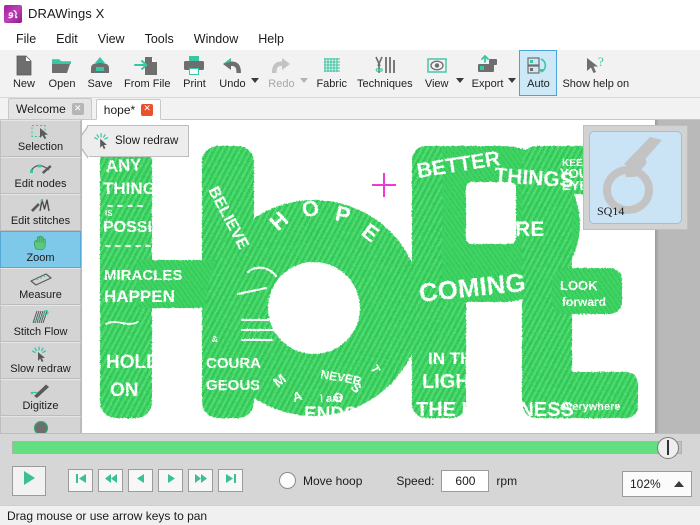 Image resolution: width=700 pixels, height=525 pixels. I want to click on sidebar-item-edit-nodes: Edit nodes, so click(40, 175).